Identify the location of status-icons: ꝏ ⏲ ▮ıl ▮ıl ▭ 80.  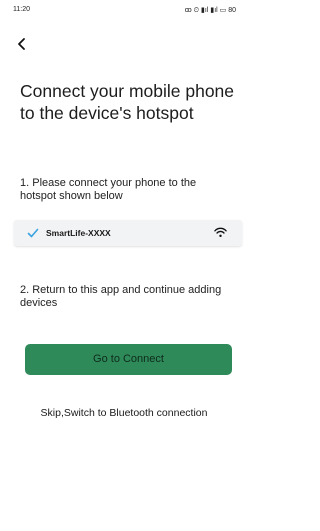
(210, 10).